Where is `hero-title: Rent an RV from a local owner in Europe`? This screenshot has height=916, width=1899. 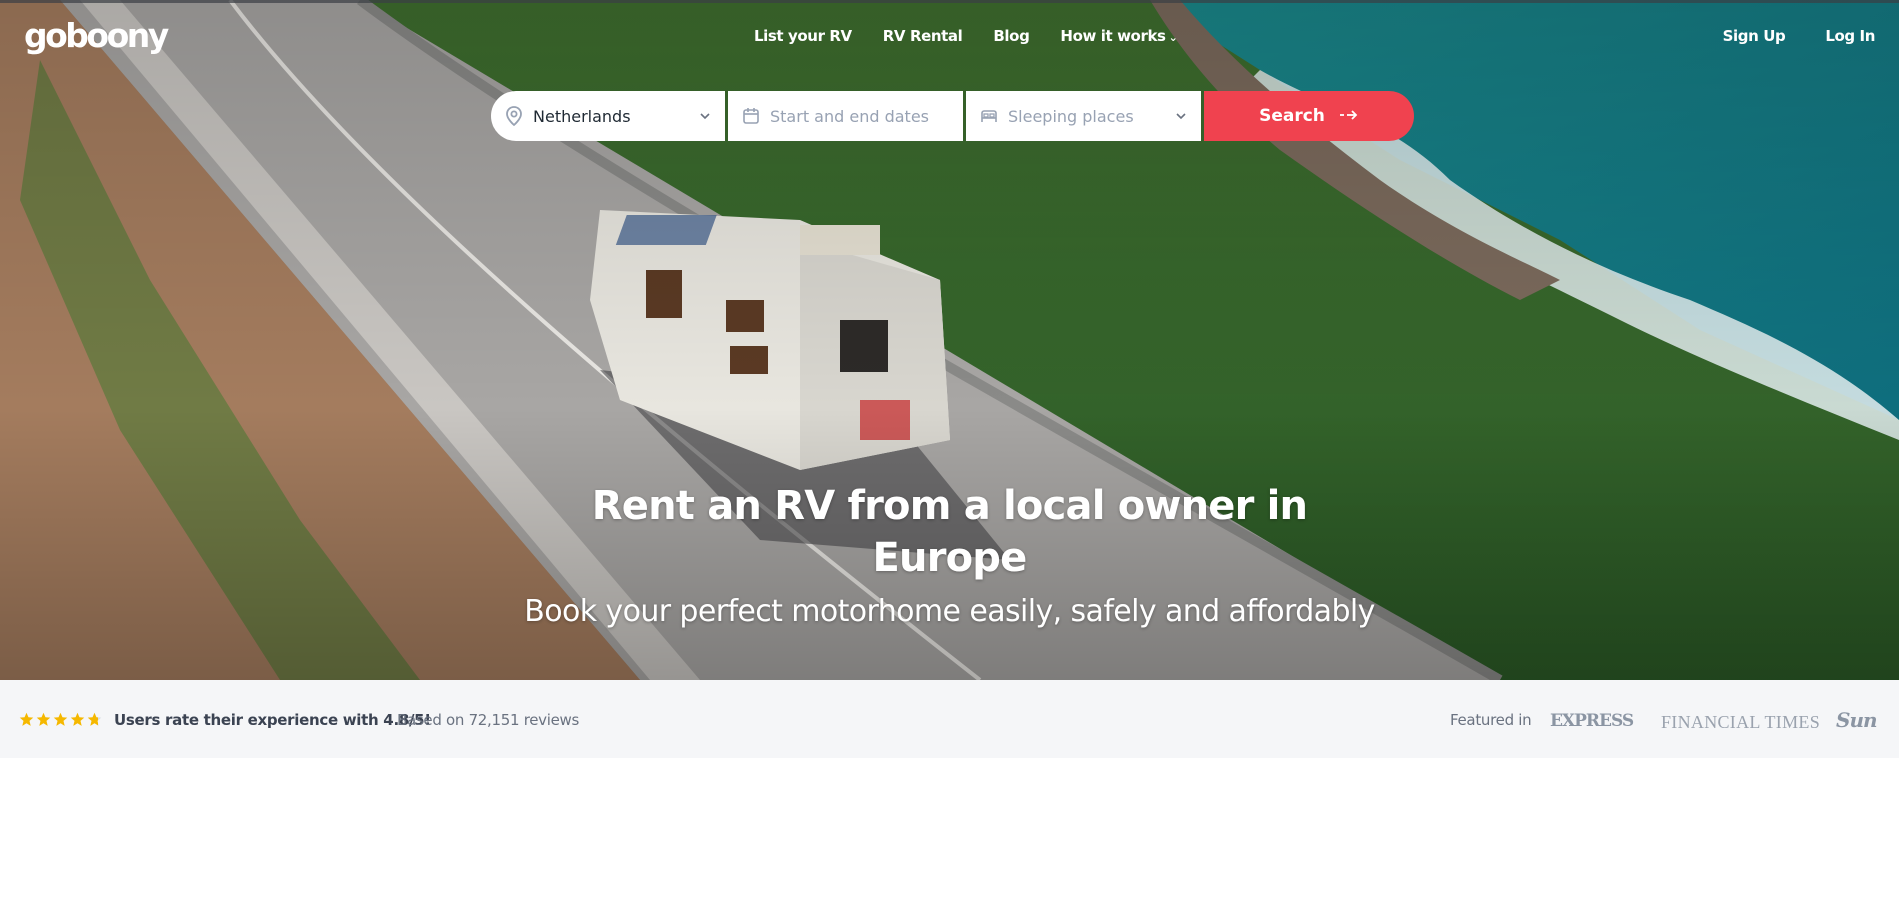 hero-title: Rent an RV from a local owner in Europe is located at coordinates (949, 532).